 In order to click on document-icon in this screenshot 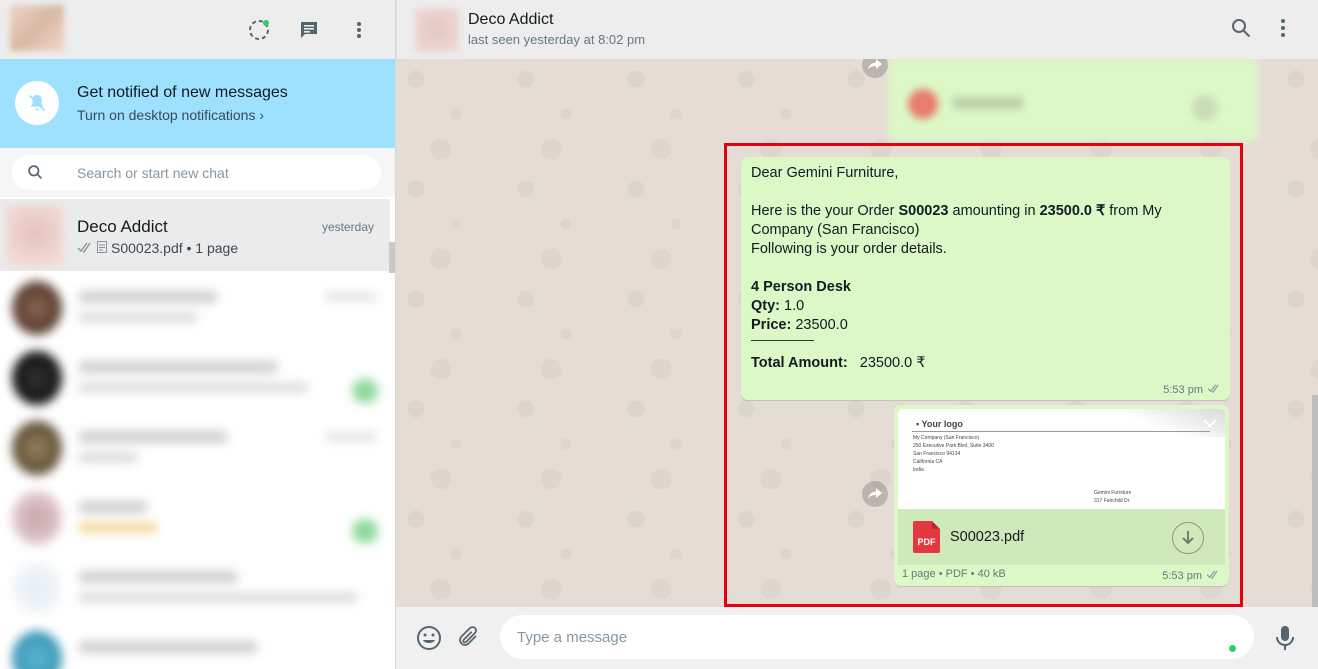, I will do `click(102, 248)`.